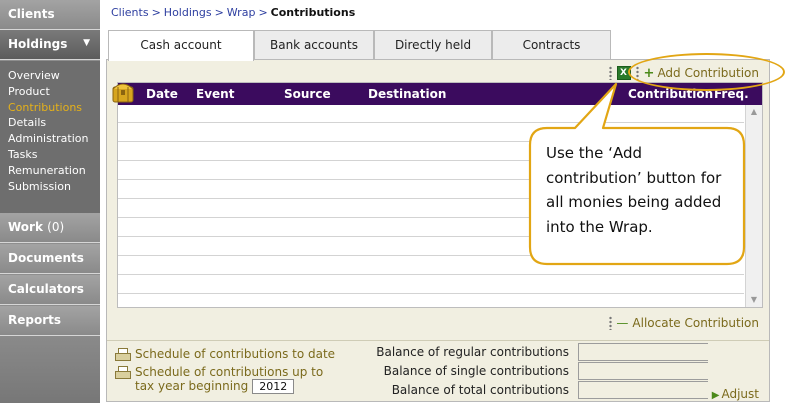 The height and width of the screenshot is (403, 786). I want to click on adjust-button: ▶ Adjust, so click(735, 394).